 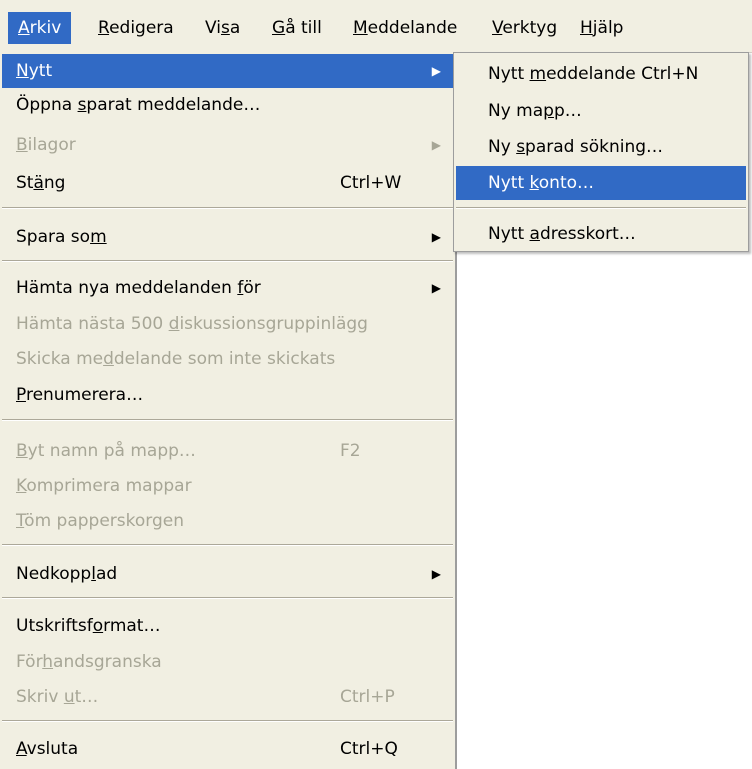 I want to click on menu-redigera: Redigera, so click(x=136, y=28).